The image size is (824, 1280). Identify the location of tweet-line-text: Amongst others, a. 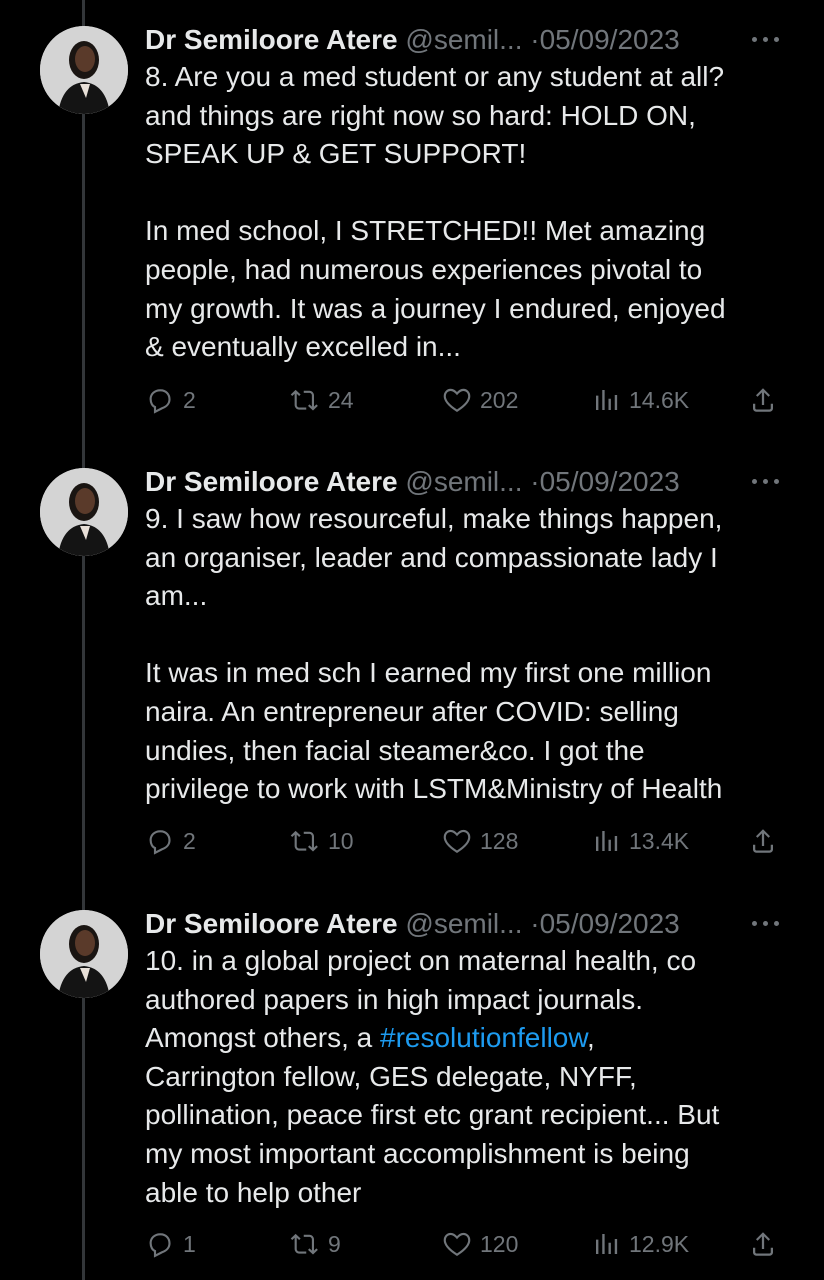
(263, 1038).